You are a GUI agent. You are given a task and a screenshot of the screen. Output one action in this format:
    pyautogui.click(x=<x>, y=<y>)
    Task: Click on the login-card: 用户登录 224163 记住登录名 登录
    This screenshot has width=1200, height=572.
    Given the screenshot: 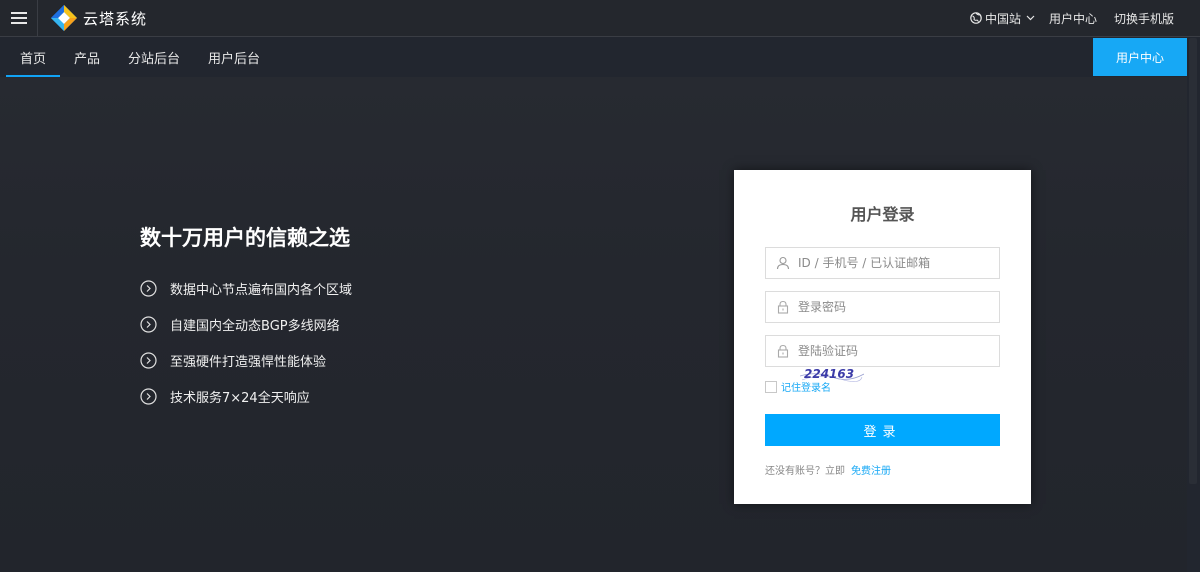 What is the action you would take?
    pyautogui.click(x=882, y=337)
    